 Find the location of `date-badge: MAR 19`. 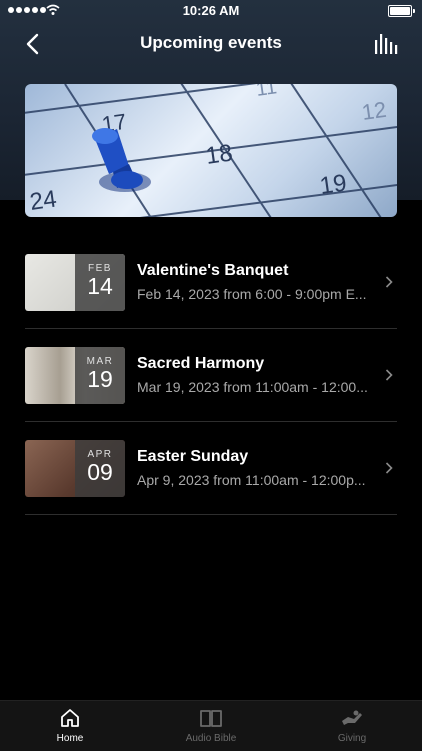

date-badge: MAR 19 is located at coordinates (100, 375).